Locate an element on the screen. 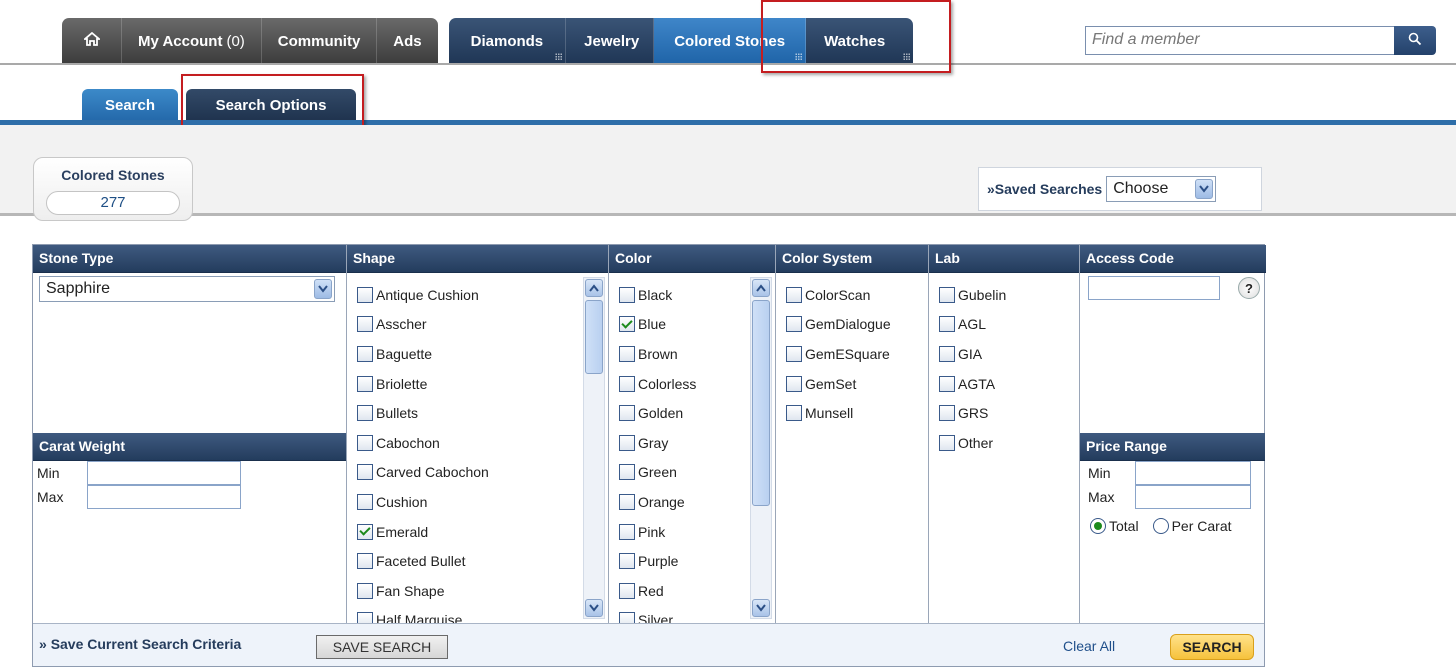 This screenshot has height=667, width=1456. list-item: Silver is located at coordinates (678, 614).